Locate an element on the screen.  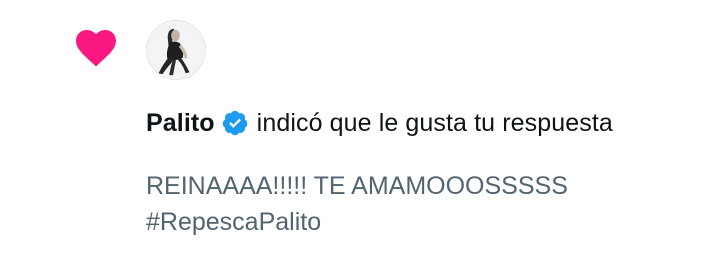
user-name-link: Palito is located at coordinates (180, 123).